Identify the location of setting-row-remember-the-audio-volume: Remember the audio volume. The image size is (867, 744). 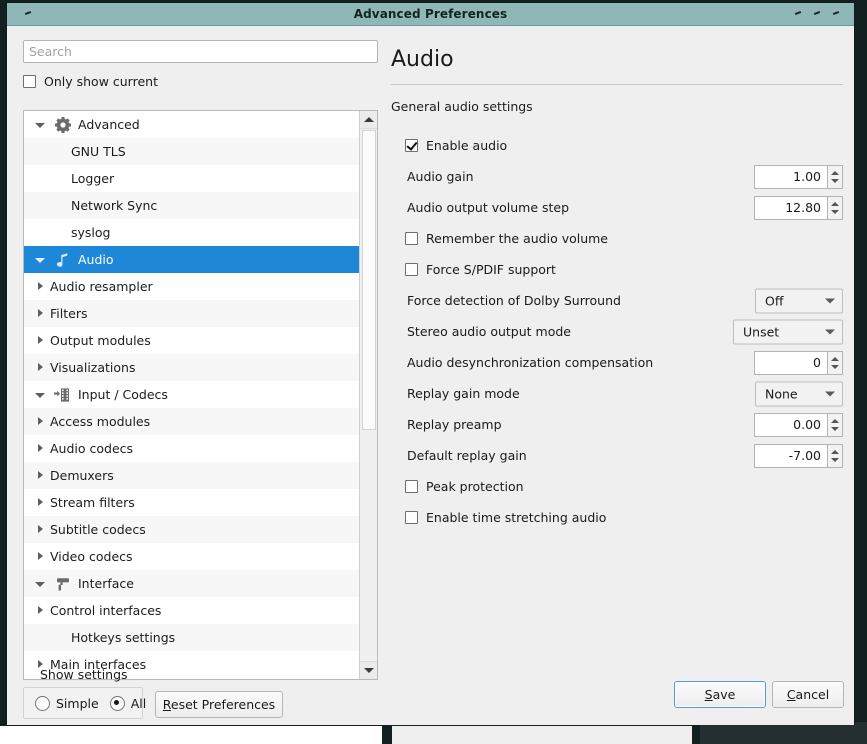
(617, 238).